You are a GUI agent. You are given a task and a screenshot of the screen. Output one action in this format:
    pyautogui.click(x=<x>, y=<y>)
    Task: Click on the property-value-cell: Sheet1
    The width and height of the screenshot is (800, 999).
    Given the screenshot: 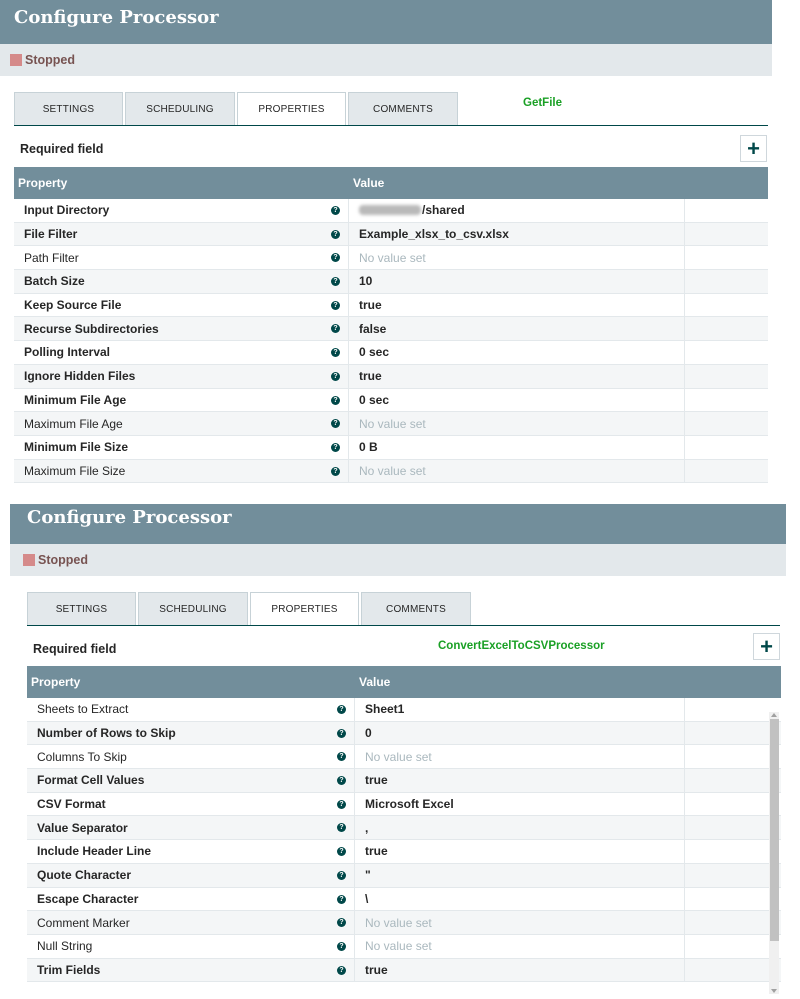 What is the action you would take?
    pyautogui.click(x=520, y=709)
    